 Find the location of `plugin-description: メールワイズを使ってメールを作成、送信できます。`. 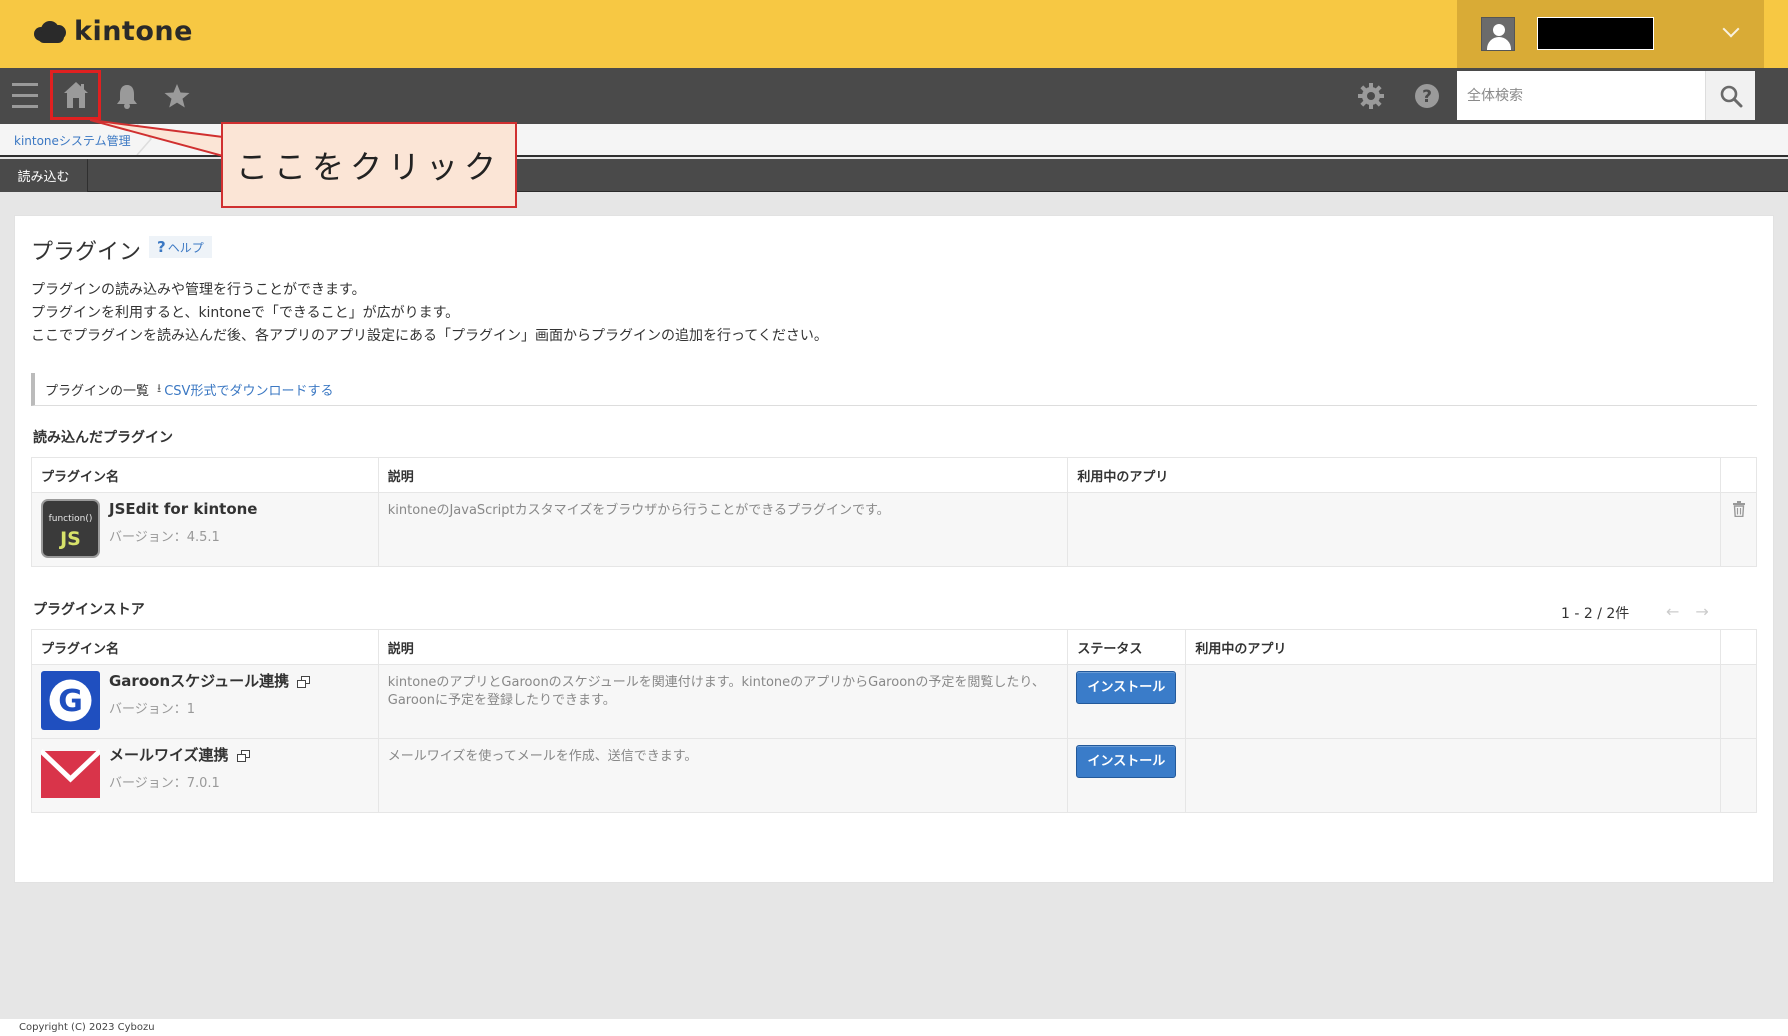

plugin-description: メールワイズを使ってメールを作成、送信できます。 is located at coordinates (723, 775).